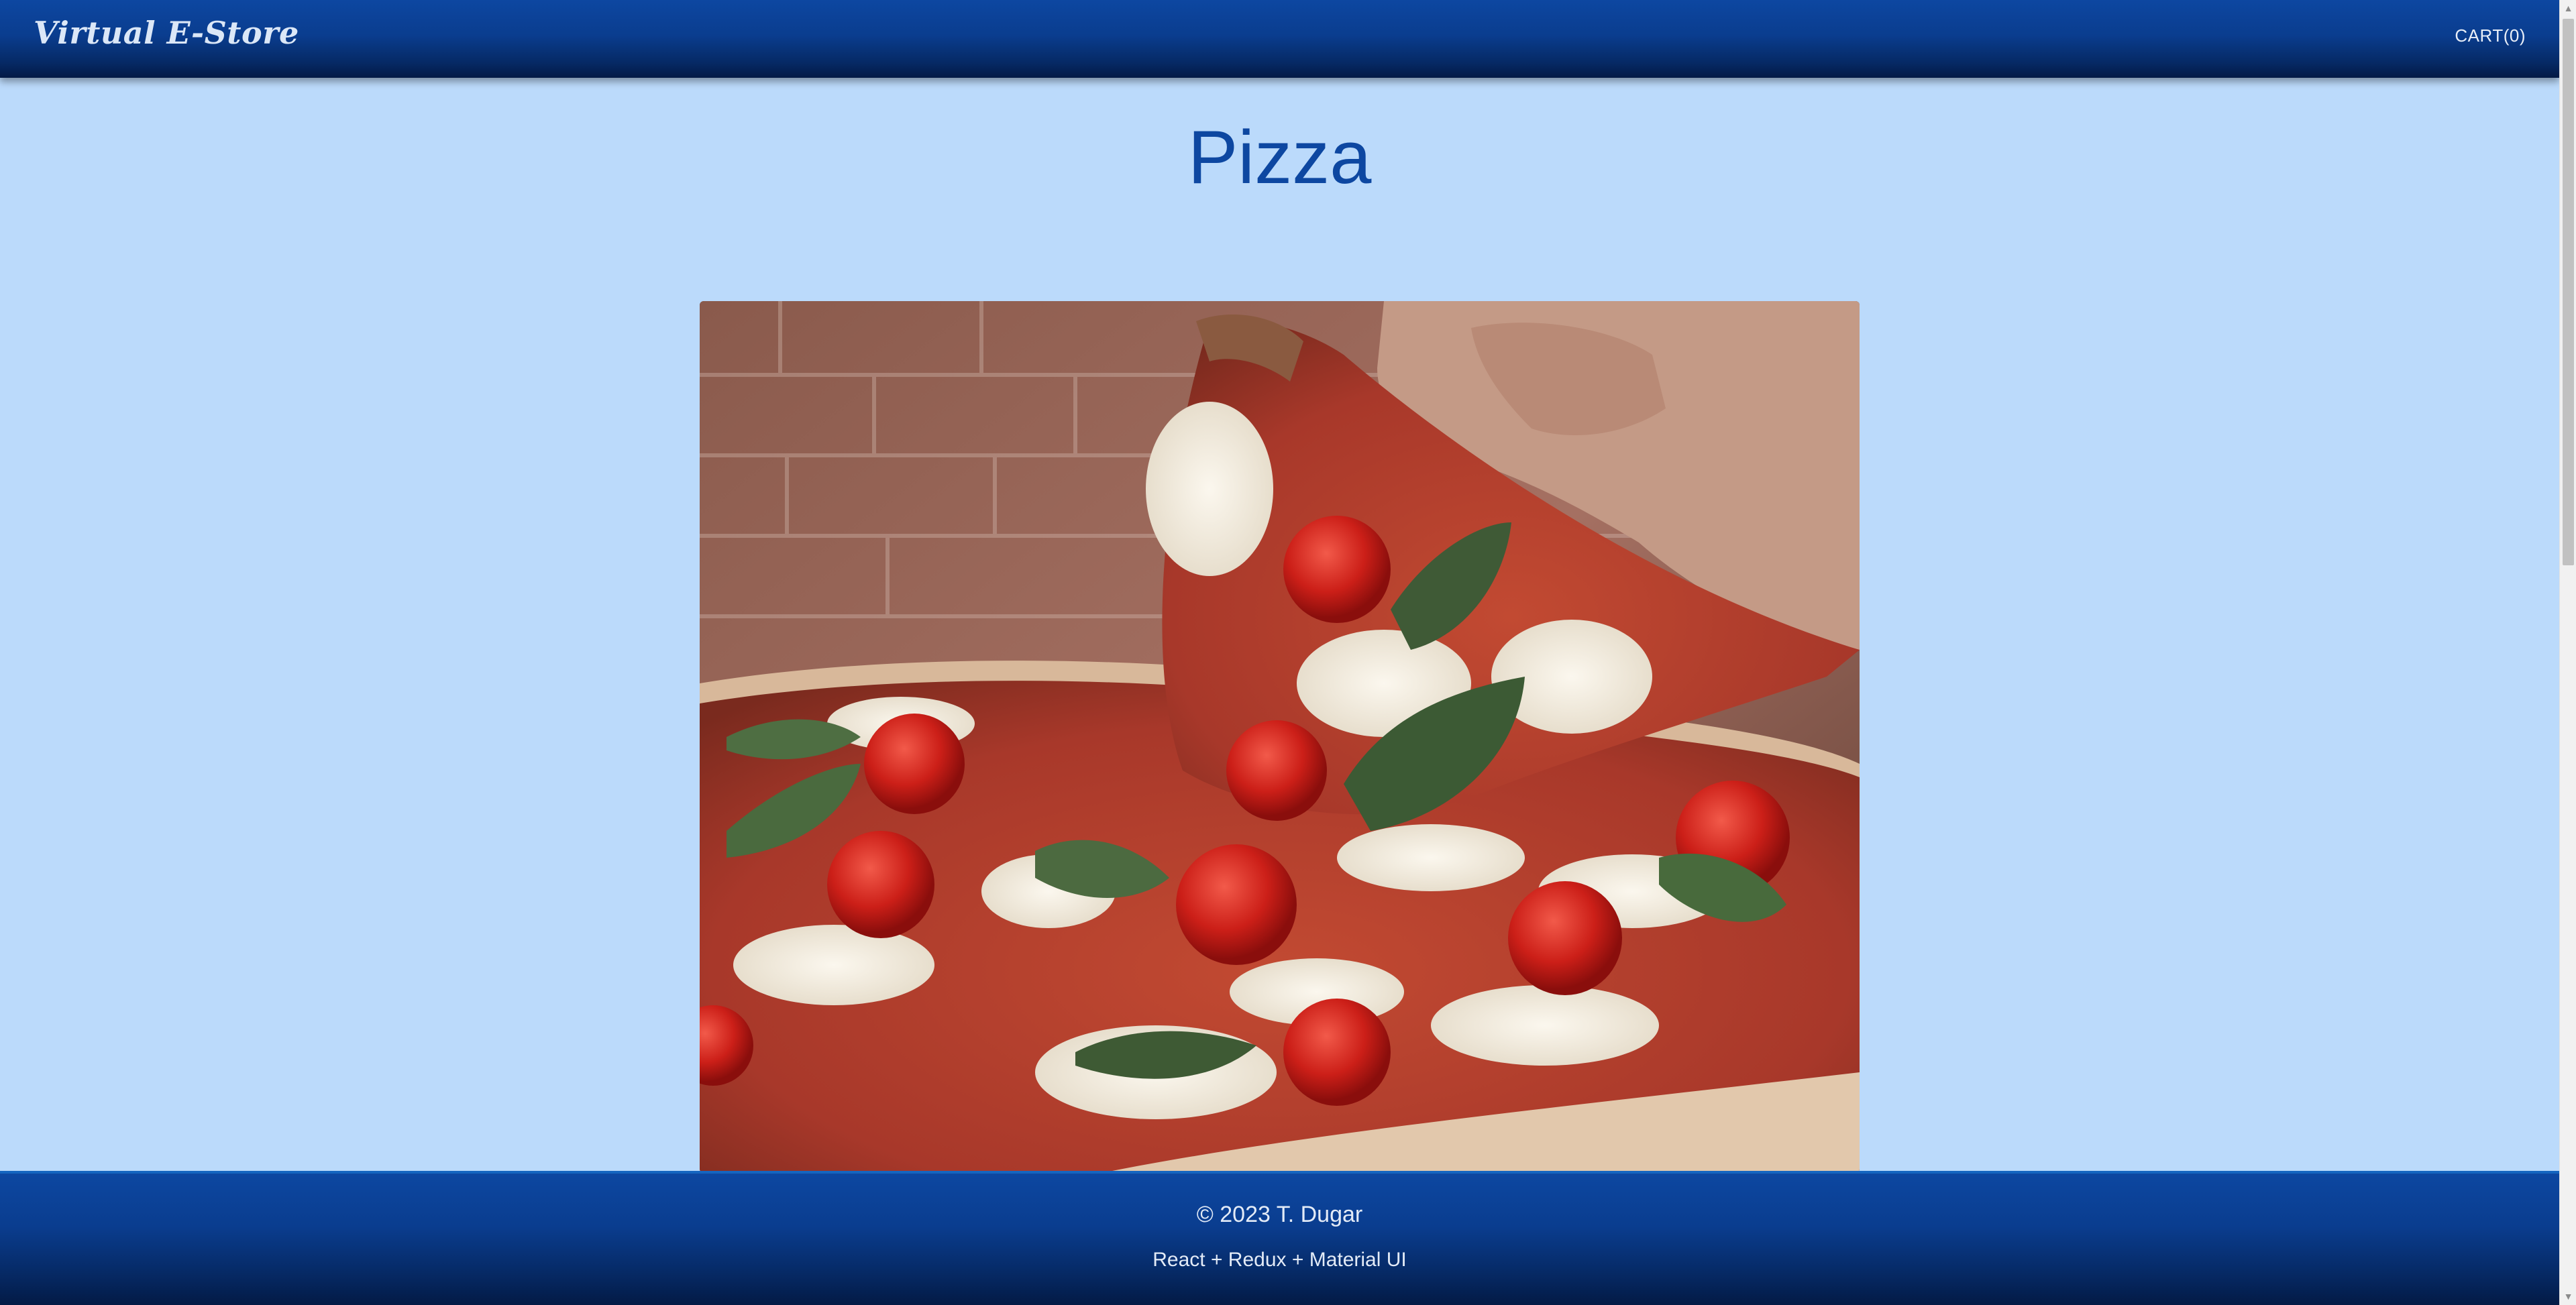 Image resolution: width=2576 pixels, height=1305 pixels. I want to click on brand-logo: Virtual E-Store, so click(166, 33).